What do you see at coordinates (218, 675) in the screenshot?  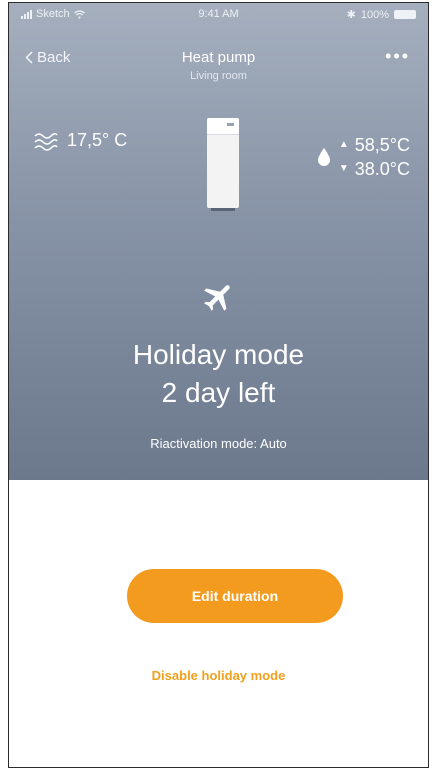 I see `disable-holiday-link: Disable holiday mode` at bounding box center [218, 675].